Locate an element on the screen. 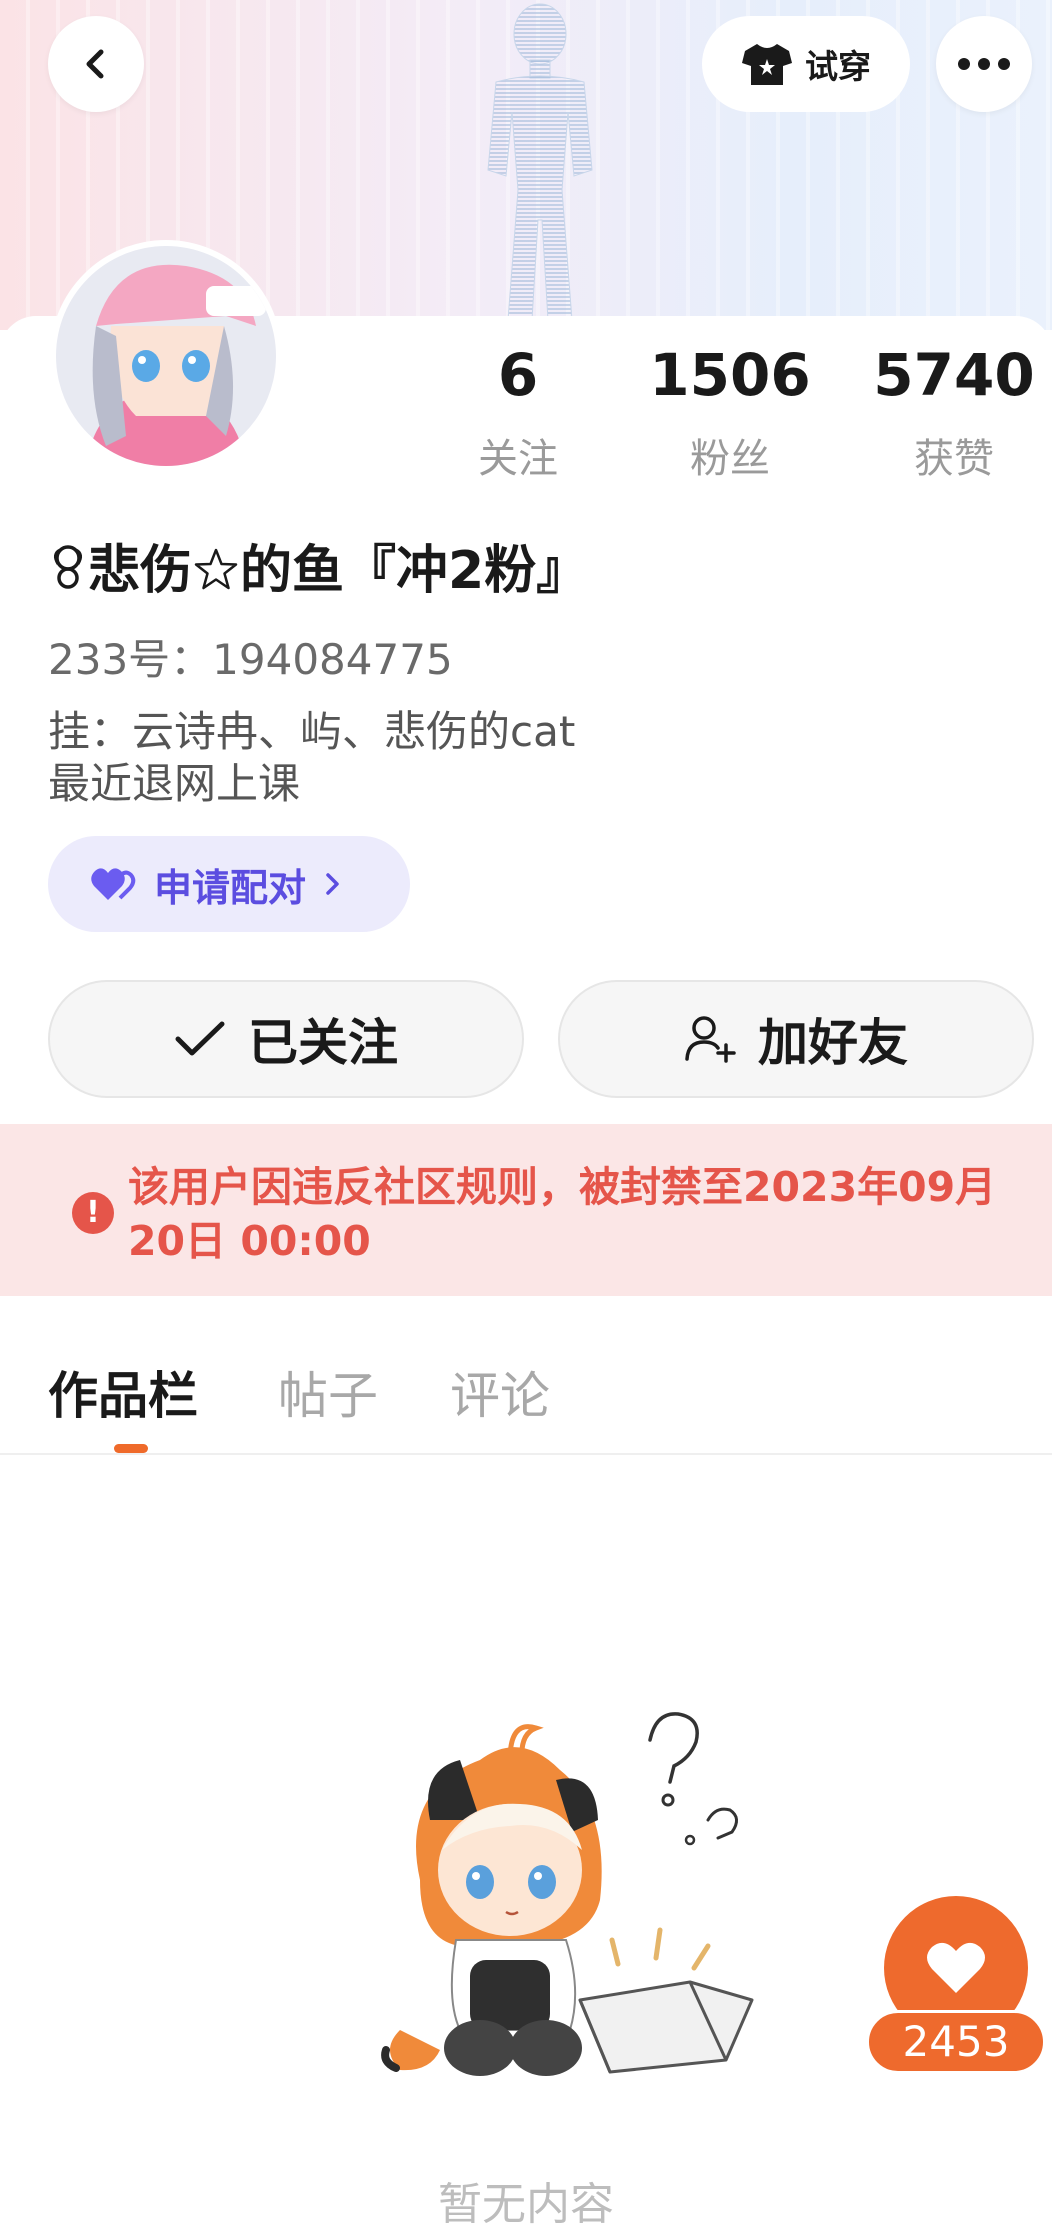 This screenshot has height=2232, width=1052. stat-likes: 5740 获赞 is located at coordinates (954, 415).